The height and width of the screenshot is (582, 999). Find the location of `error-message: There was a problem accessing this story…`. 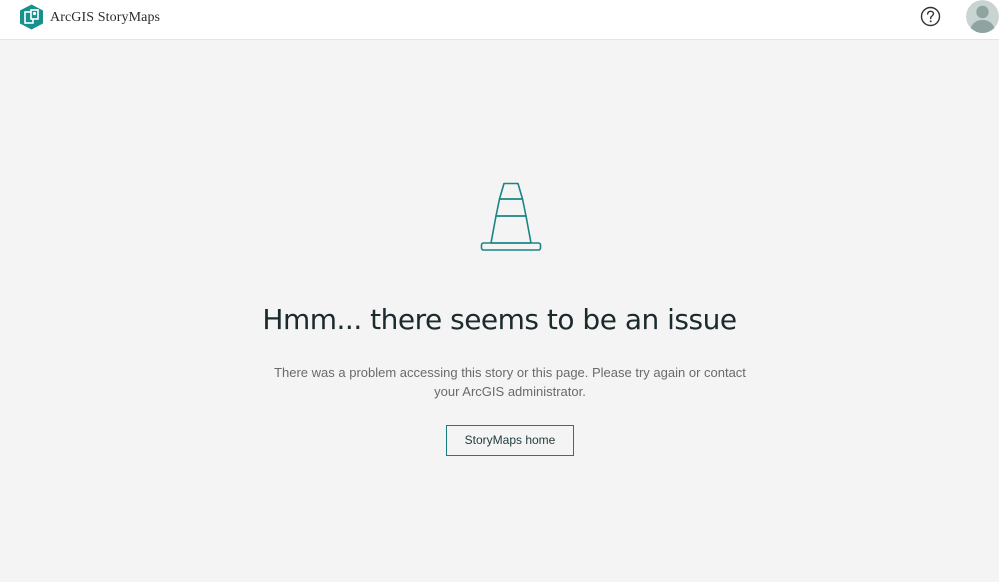

error-message: There was a problem accessing this story… is located at coordinates (510, 382).